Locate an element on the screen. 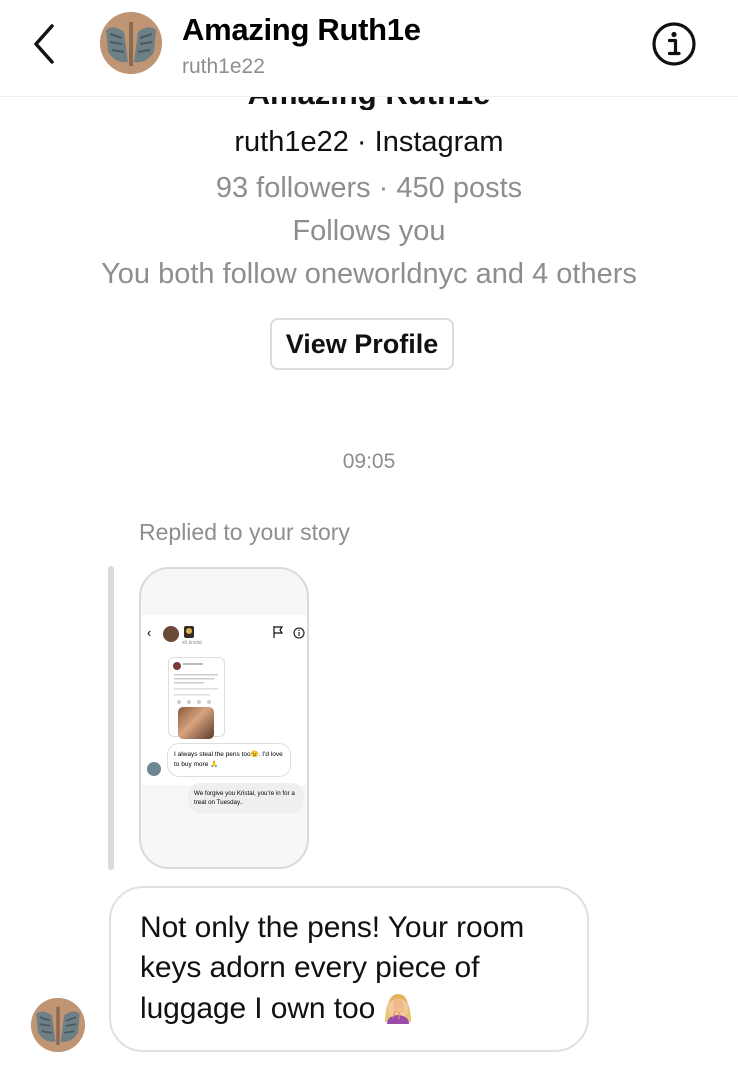 The image size is (738, 1070). mini-chevron-left-icon: ‹ is located at coordinates (149, 632).